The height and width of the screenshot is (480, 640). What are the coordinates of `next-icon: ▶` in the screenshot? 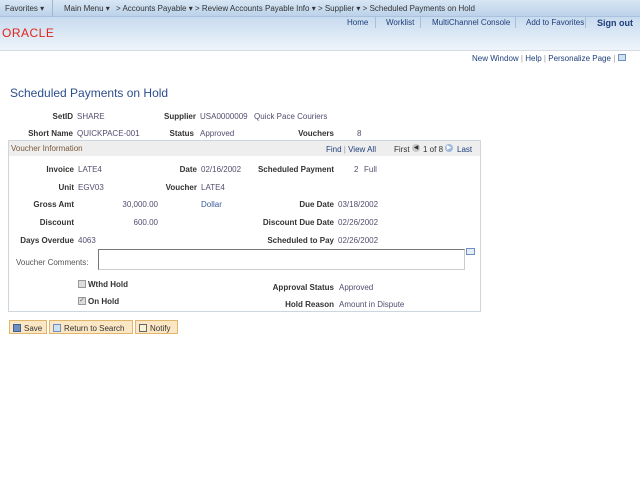 It's located at (449, 148).